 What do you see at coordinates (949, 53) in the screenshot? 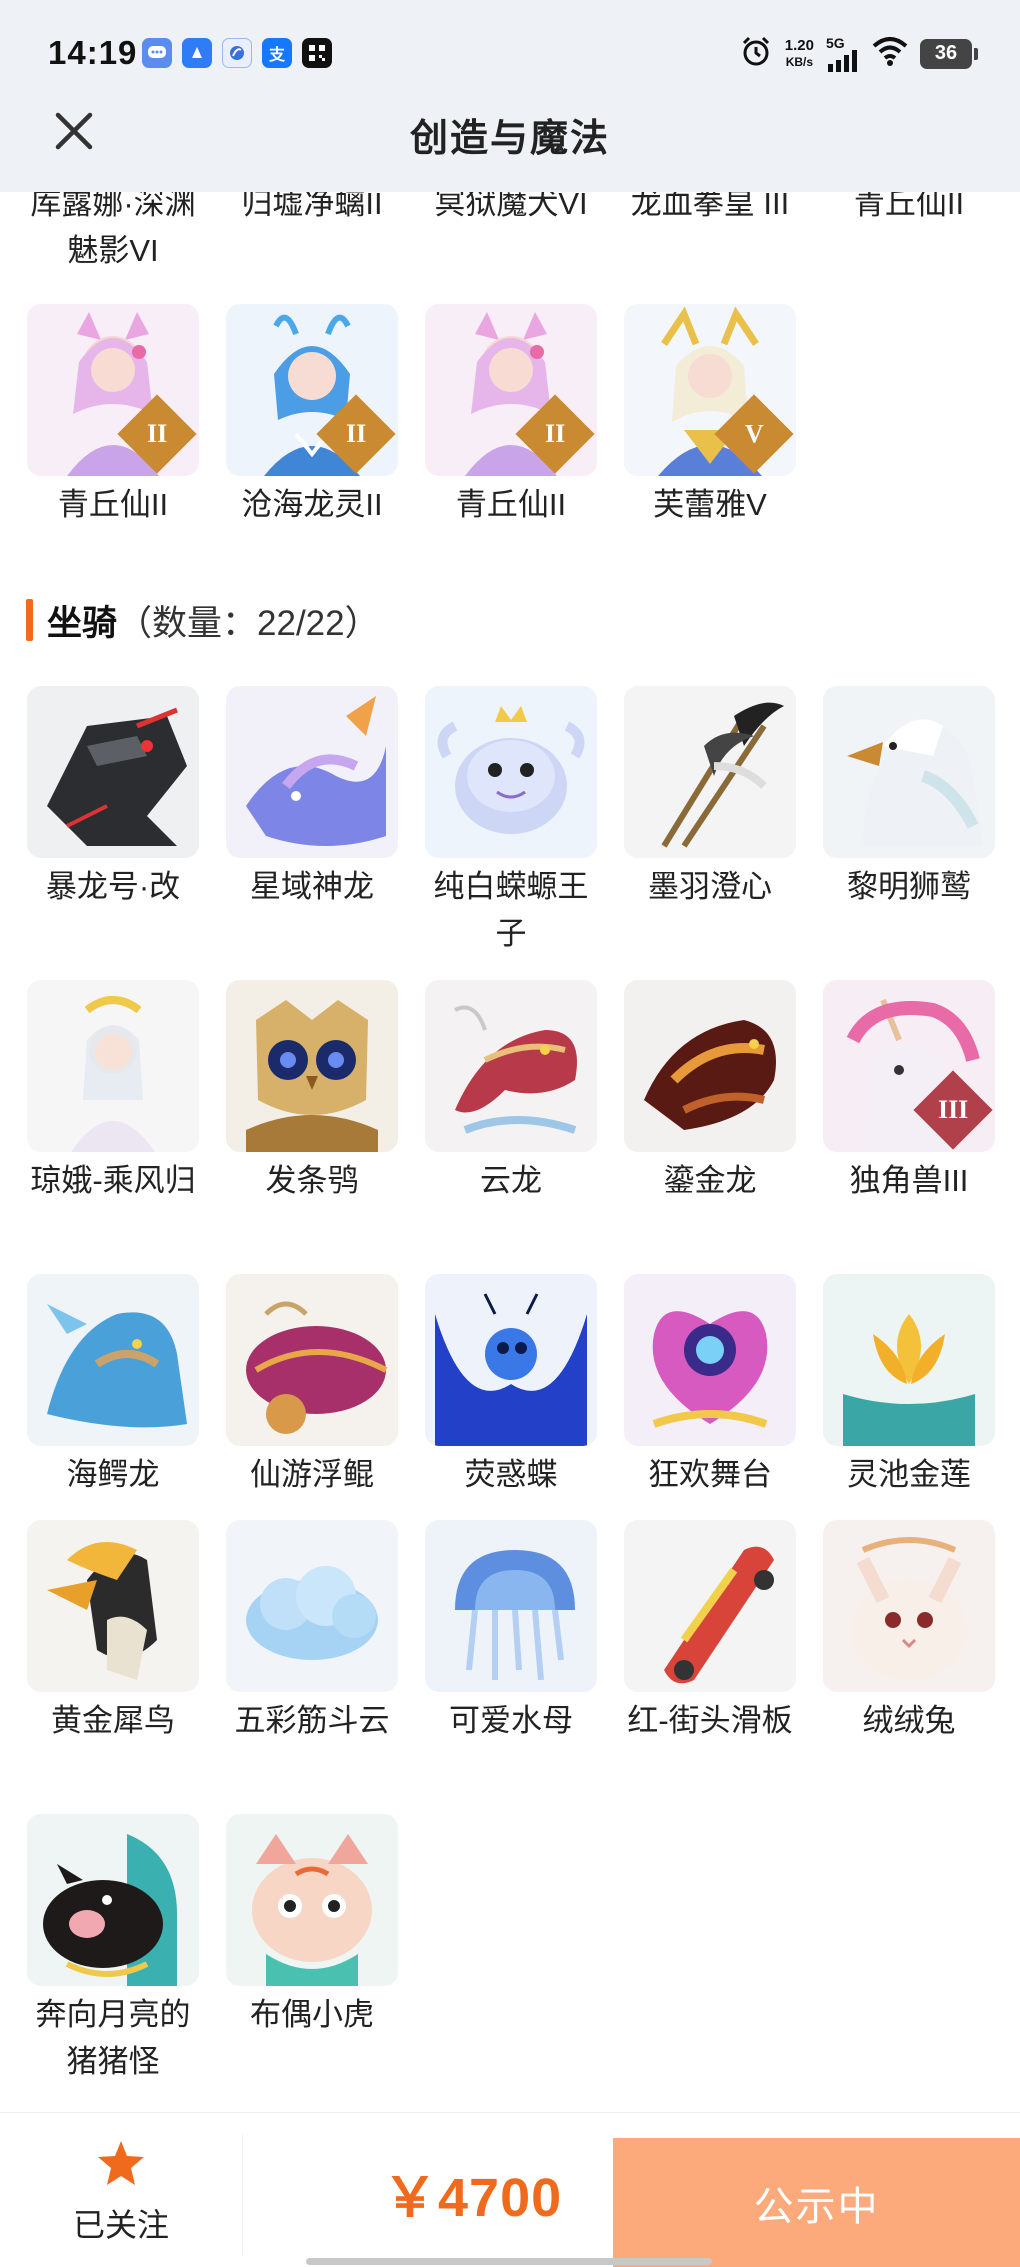
I see `battery-indicator: 36` at bounding box center [949, 53].